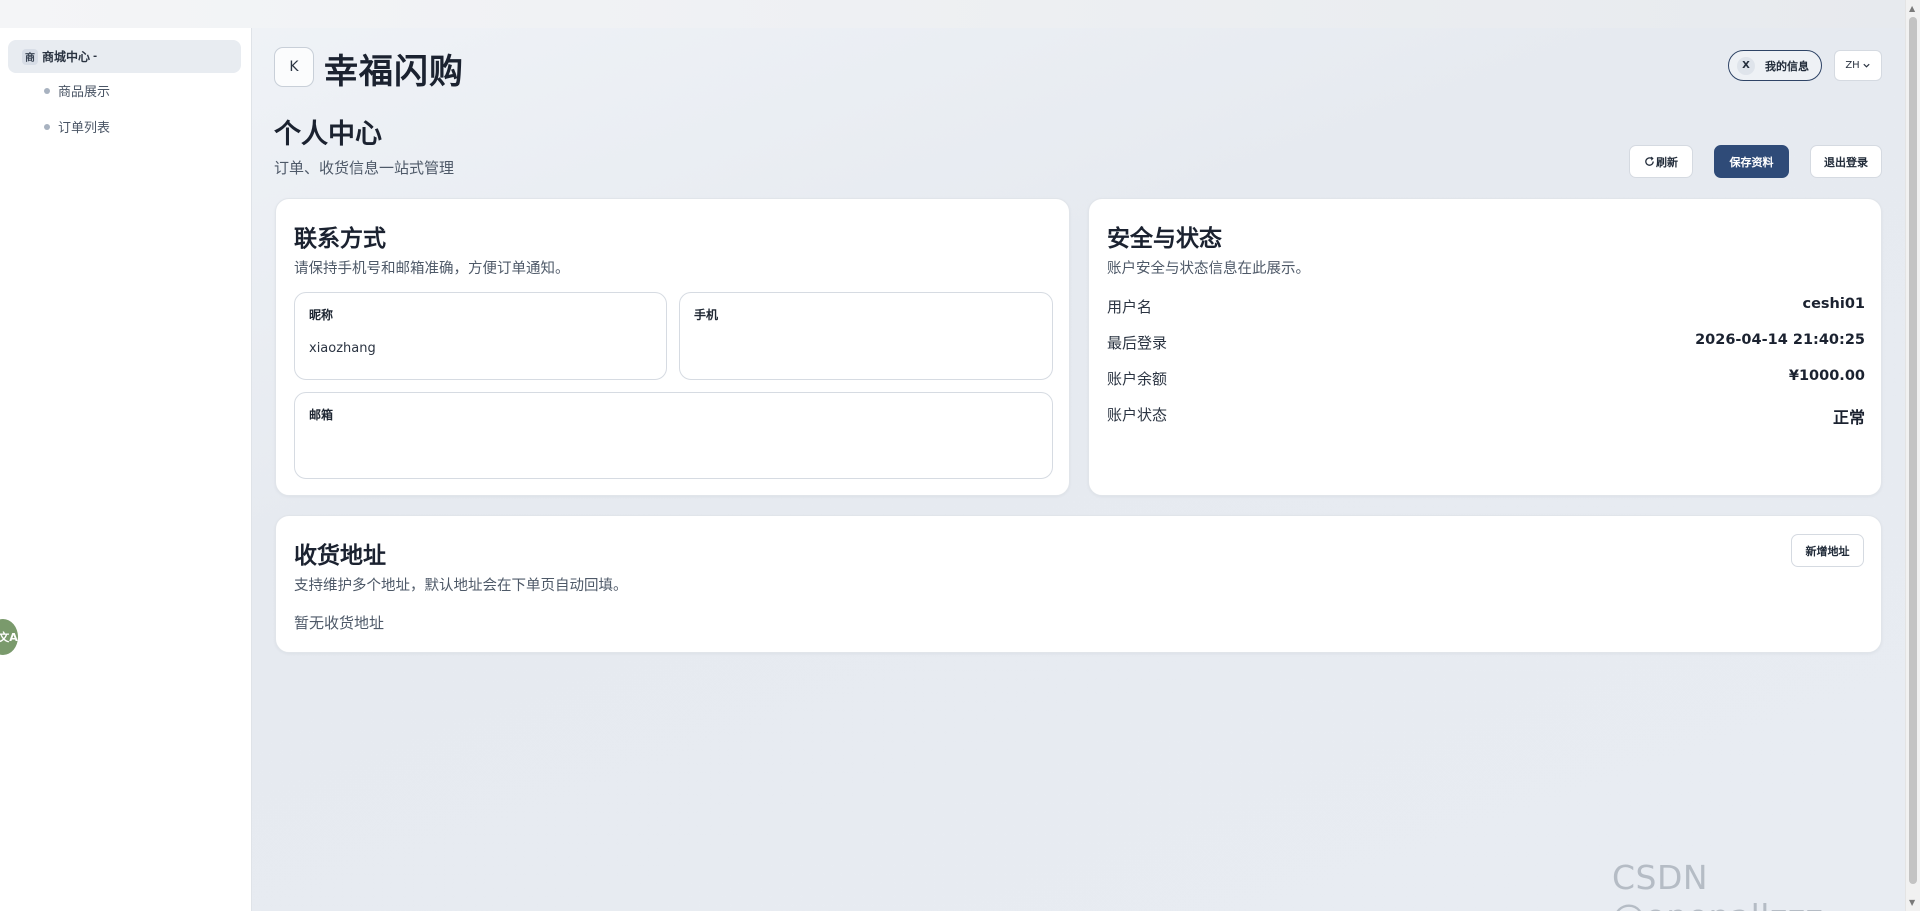 Image resolution: width=1920 pixels, height=911 pixels. Describe the element at coordinates (1746, 65) in the screenshot. I see `avatar: X` at that location.